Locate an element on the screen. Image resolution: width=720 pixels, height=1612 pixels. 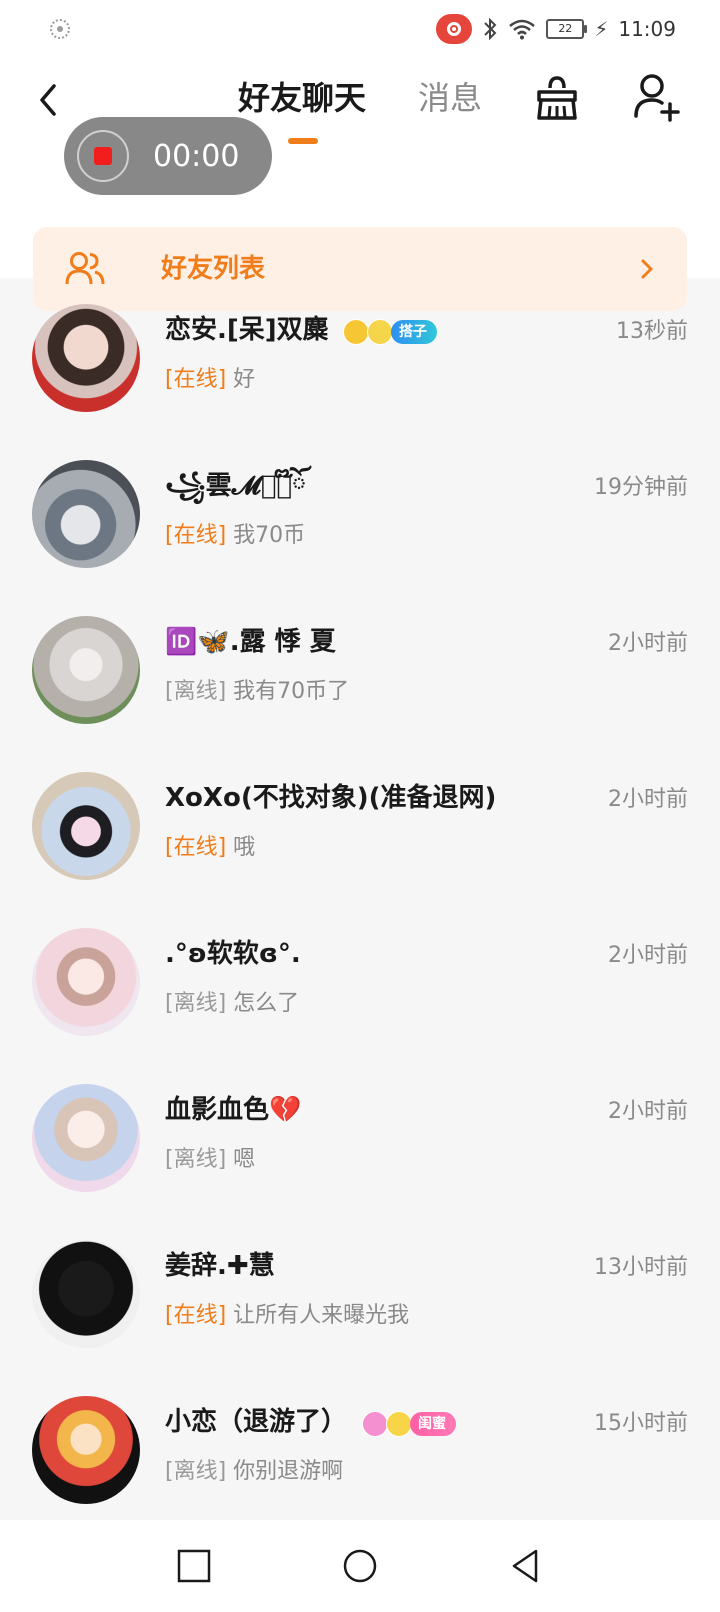
message-preview: [离线] 你别退游啊 is located at coordinates (254, 1472).